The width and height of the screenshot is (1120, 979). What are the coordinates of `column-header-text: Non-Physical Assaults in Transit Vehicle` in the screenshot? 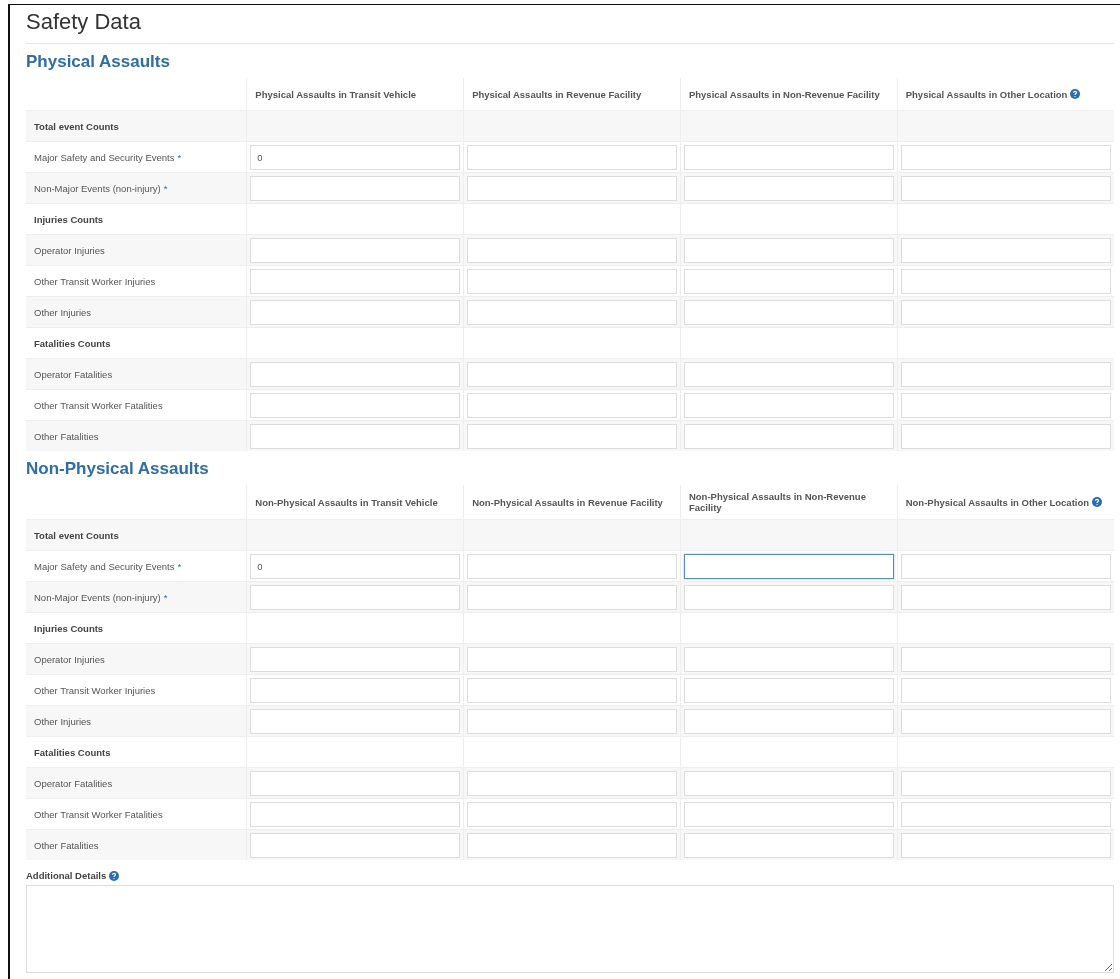 It's located at (346, 502).